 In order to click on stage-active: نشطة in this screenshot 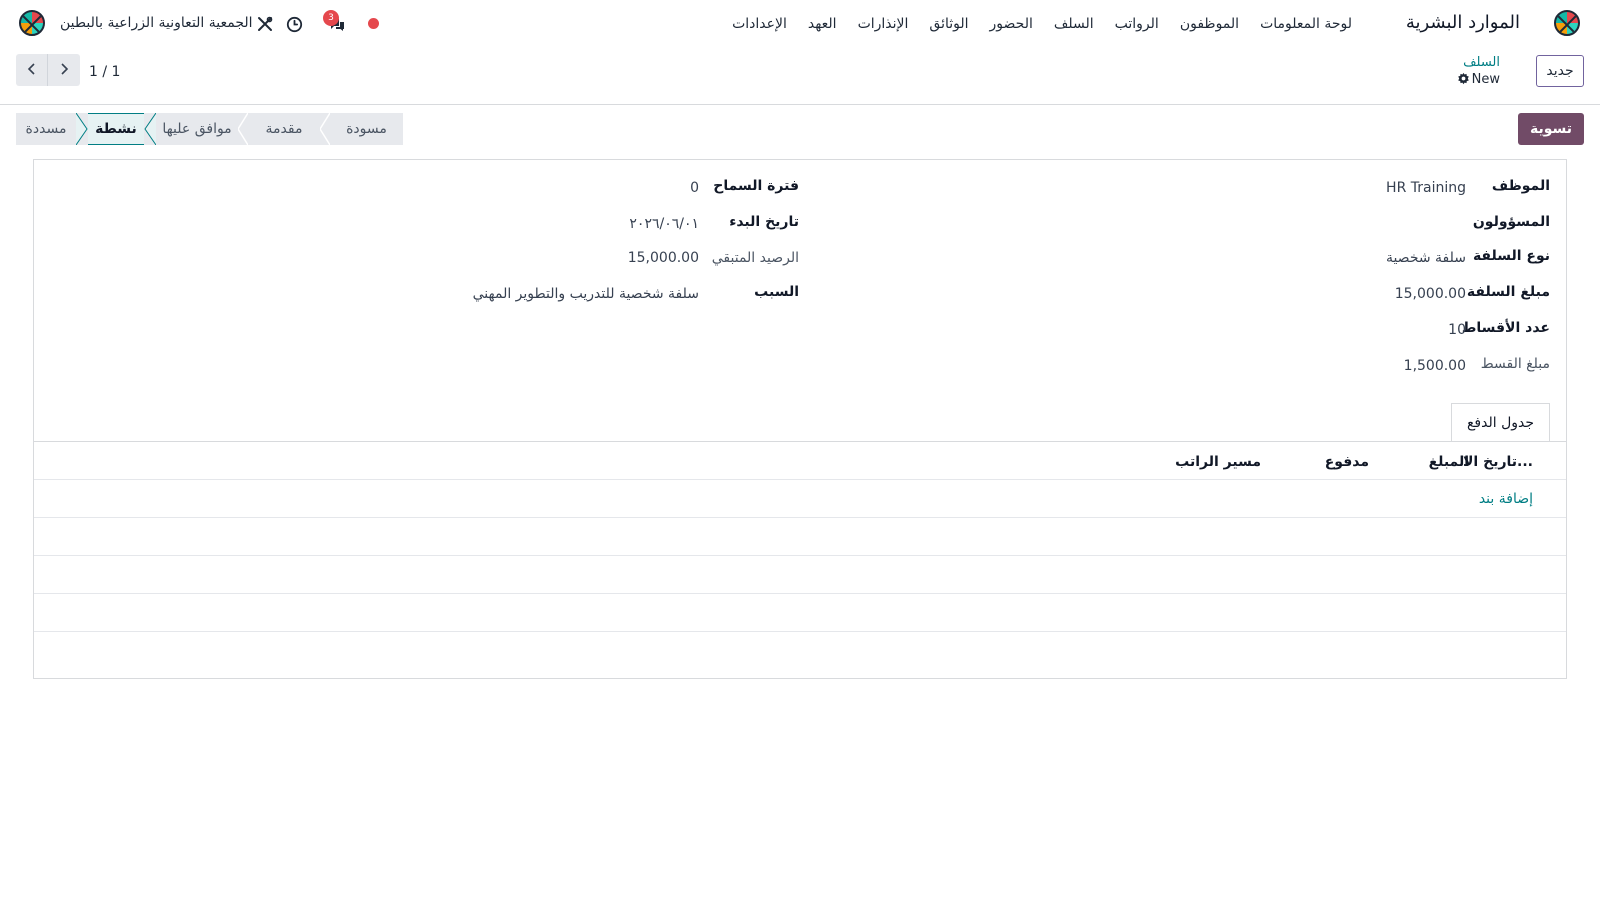, I will do `click(116, 129)`.